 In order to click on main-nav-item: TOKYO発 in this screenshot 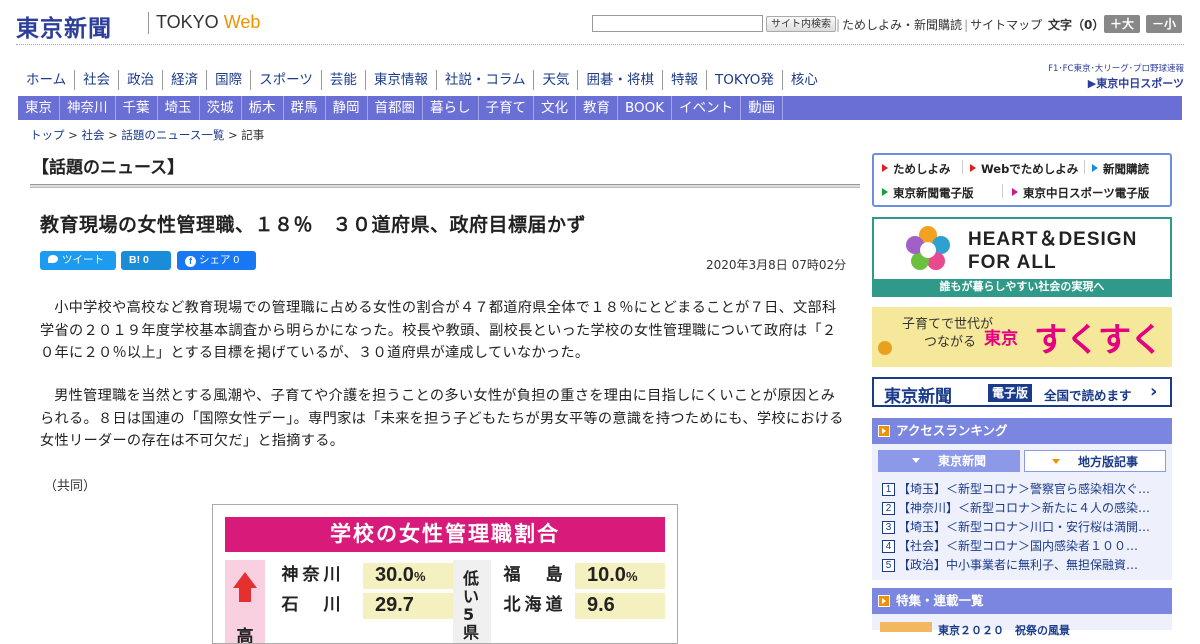, I will do `click(745, 80)`.